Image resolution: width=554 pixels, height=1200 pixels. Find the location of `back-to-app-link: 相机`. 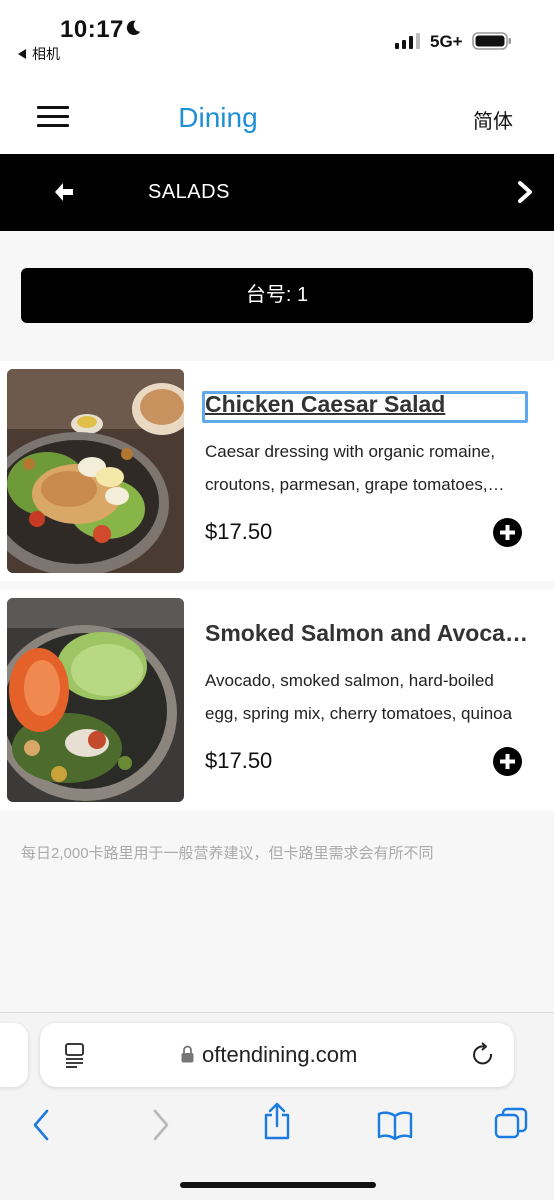

back-to-app-link: 相机 is located at coordinates (39, 54).